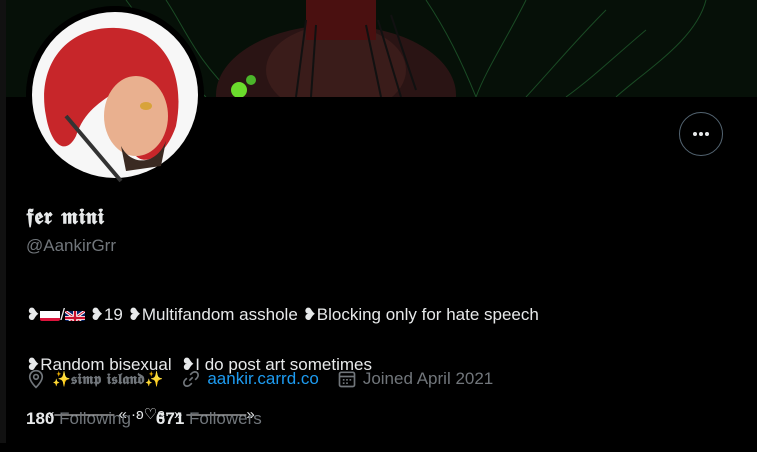 The image size is (757, 452). What do you see at coordinates (95, 418) in the screenshot?
I see `following-label: Following` at bounding box center [95, 418].